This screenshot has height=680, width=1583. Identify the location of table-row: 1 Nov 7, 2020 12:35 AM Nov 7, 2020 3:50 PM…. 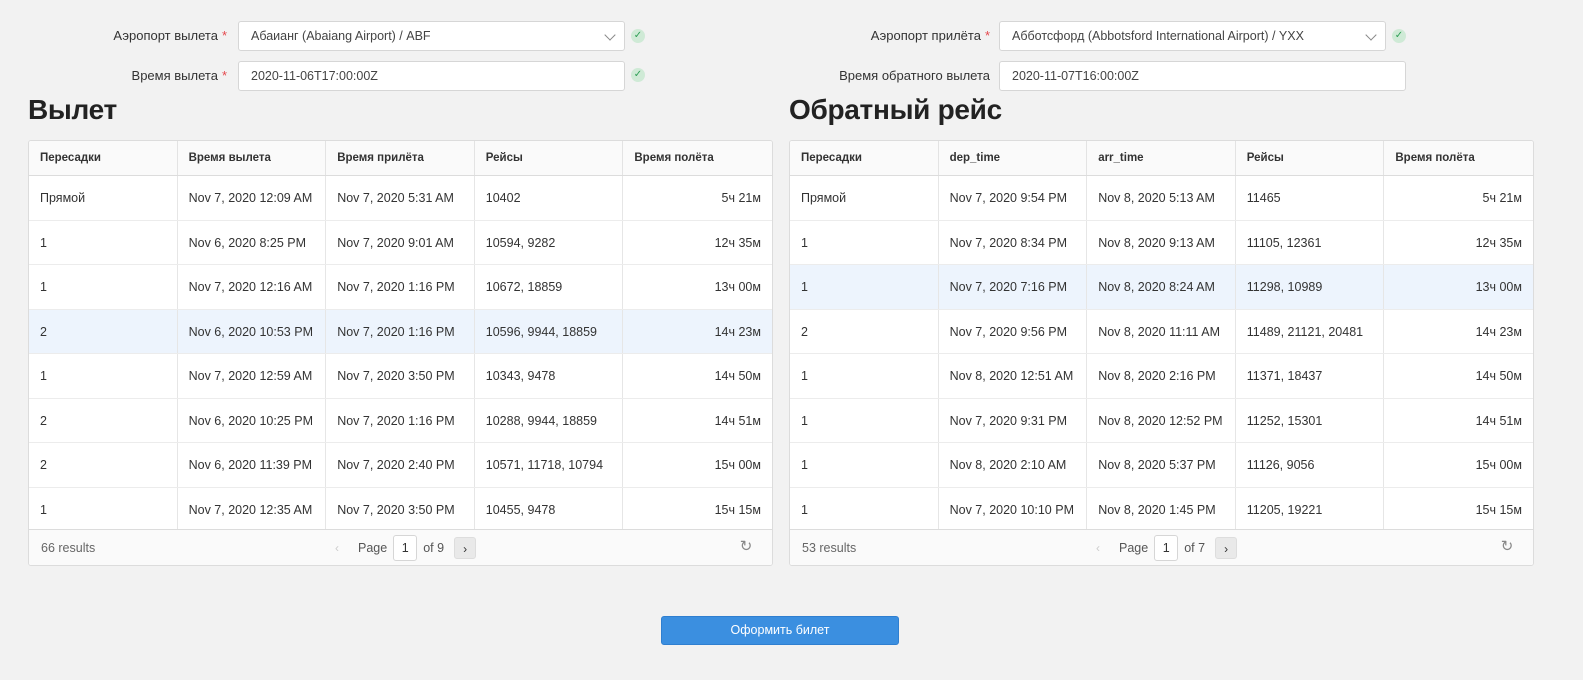
(400, 509).